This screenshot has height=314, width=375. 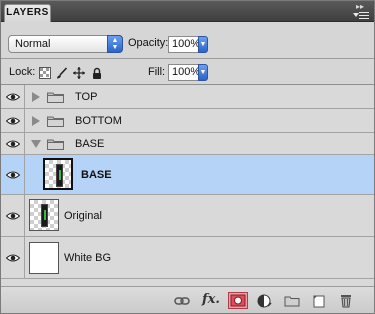 I want to click on opacity-label: Opacity:, so click(x=148, y=43).